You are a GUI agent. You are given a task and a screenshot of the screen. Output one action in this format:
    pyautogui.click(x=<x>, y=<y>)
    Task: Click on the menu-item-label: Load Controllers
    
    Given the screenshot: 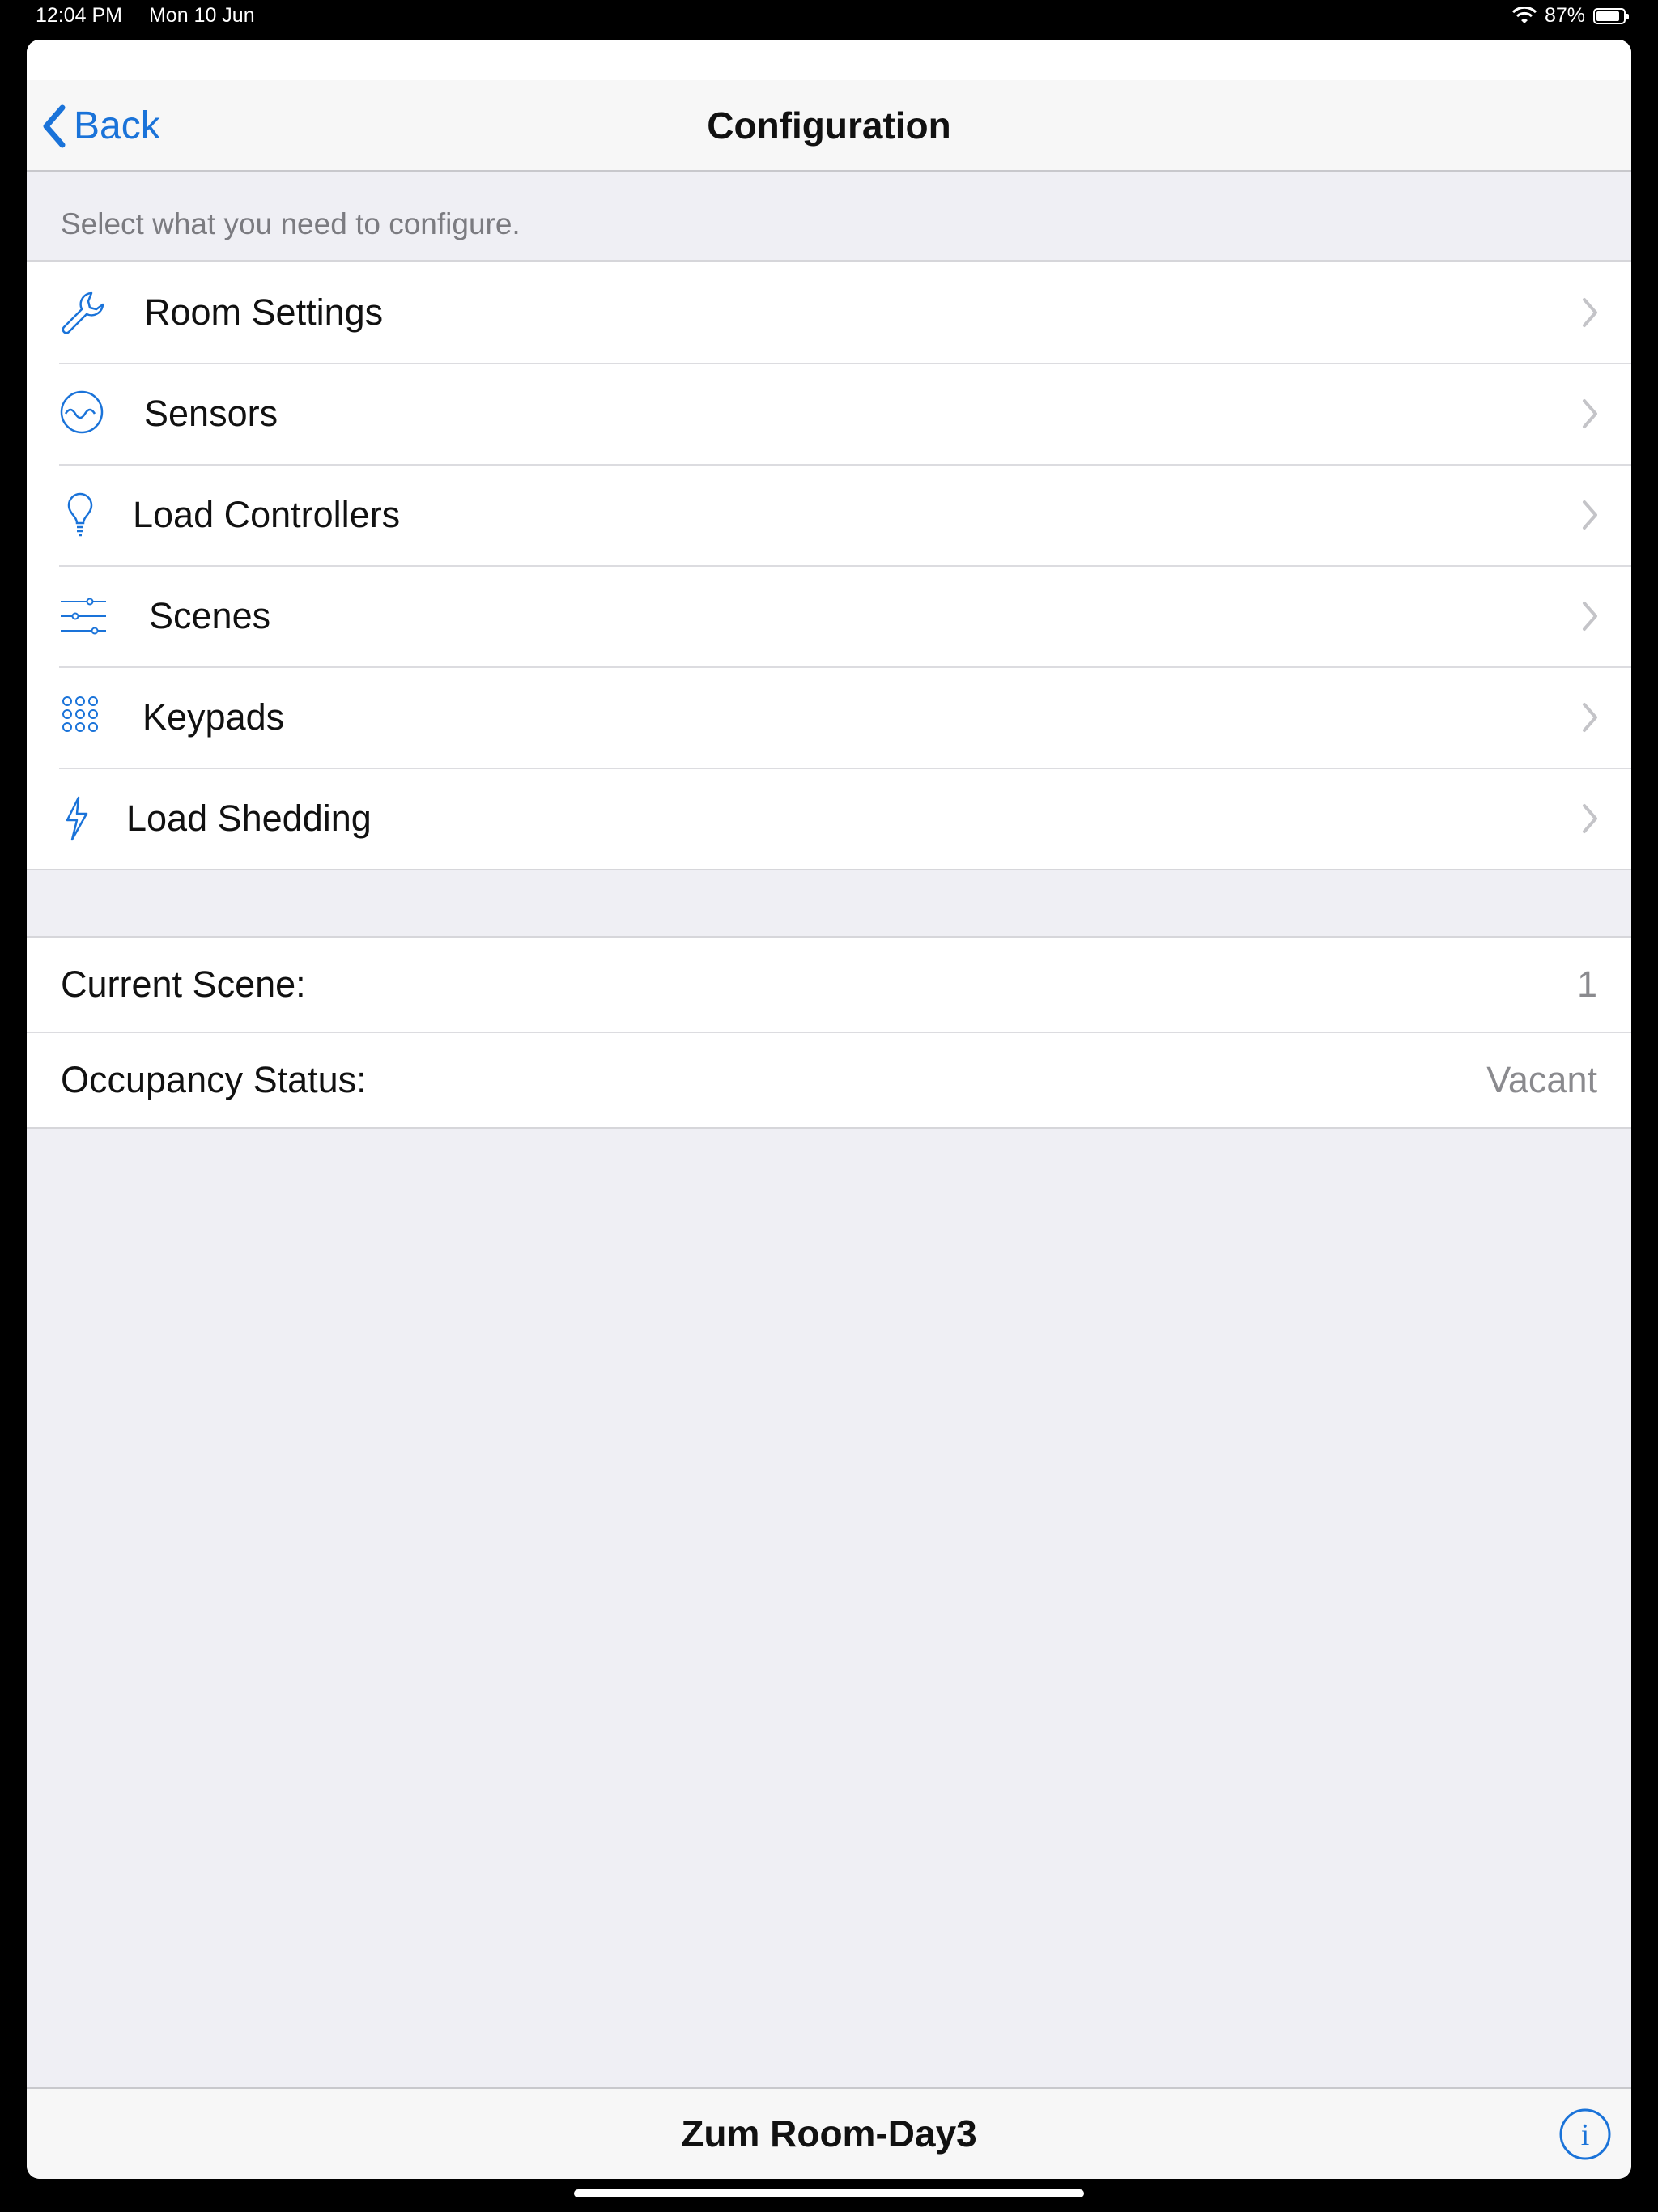 What is the action you would take?
    pyautogui.click(x=267, y=514)
    